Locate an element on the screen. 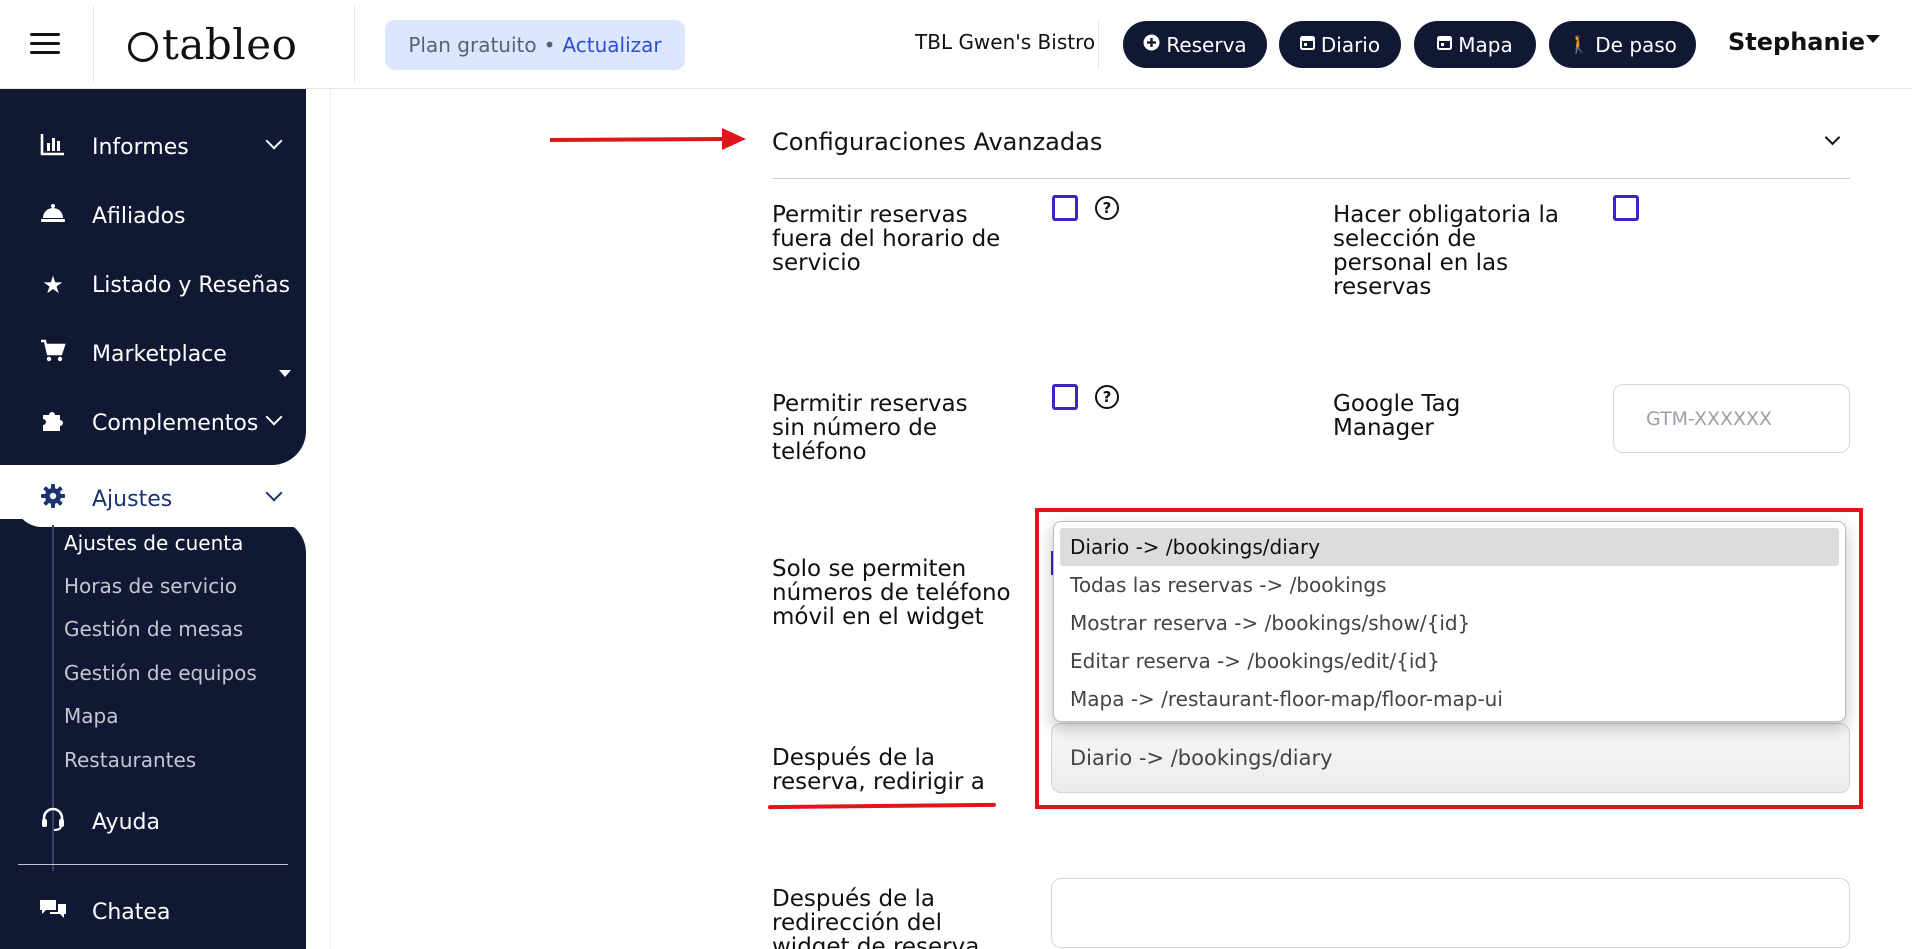  sidebar-item-complementos: Complementos is located at coordinates (153, 423).